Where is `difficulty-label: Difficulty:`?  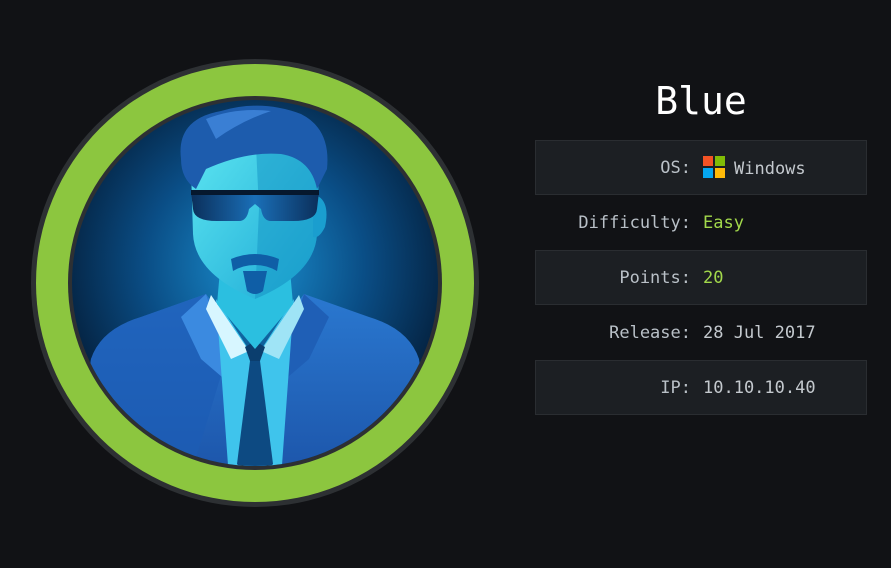 difficulty-label: Difficulty: is located at coordinates (634, 222).